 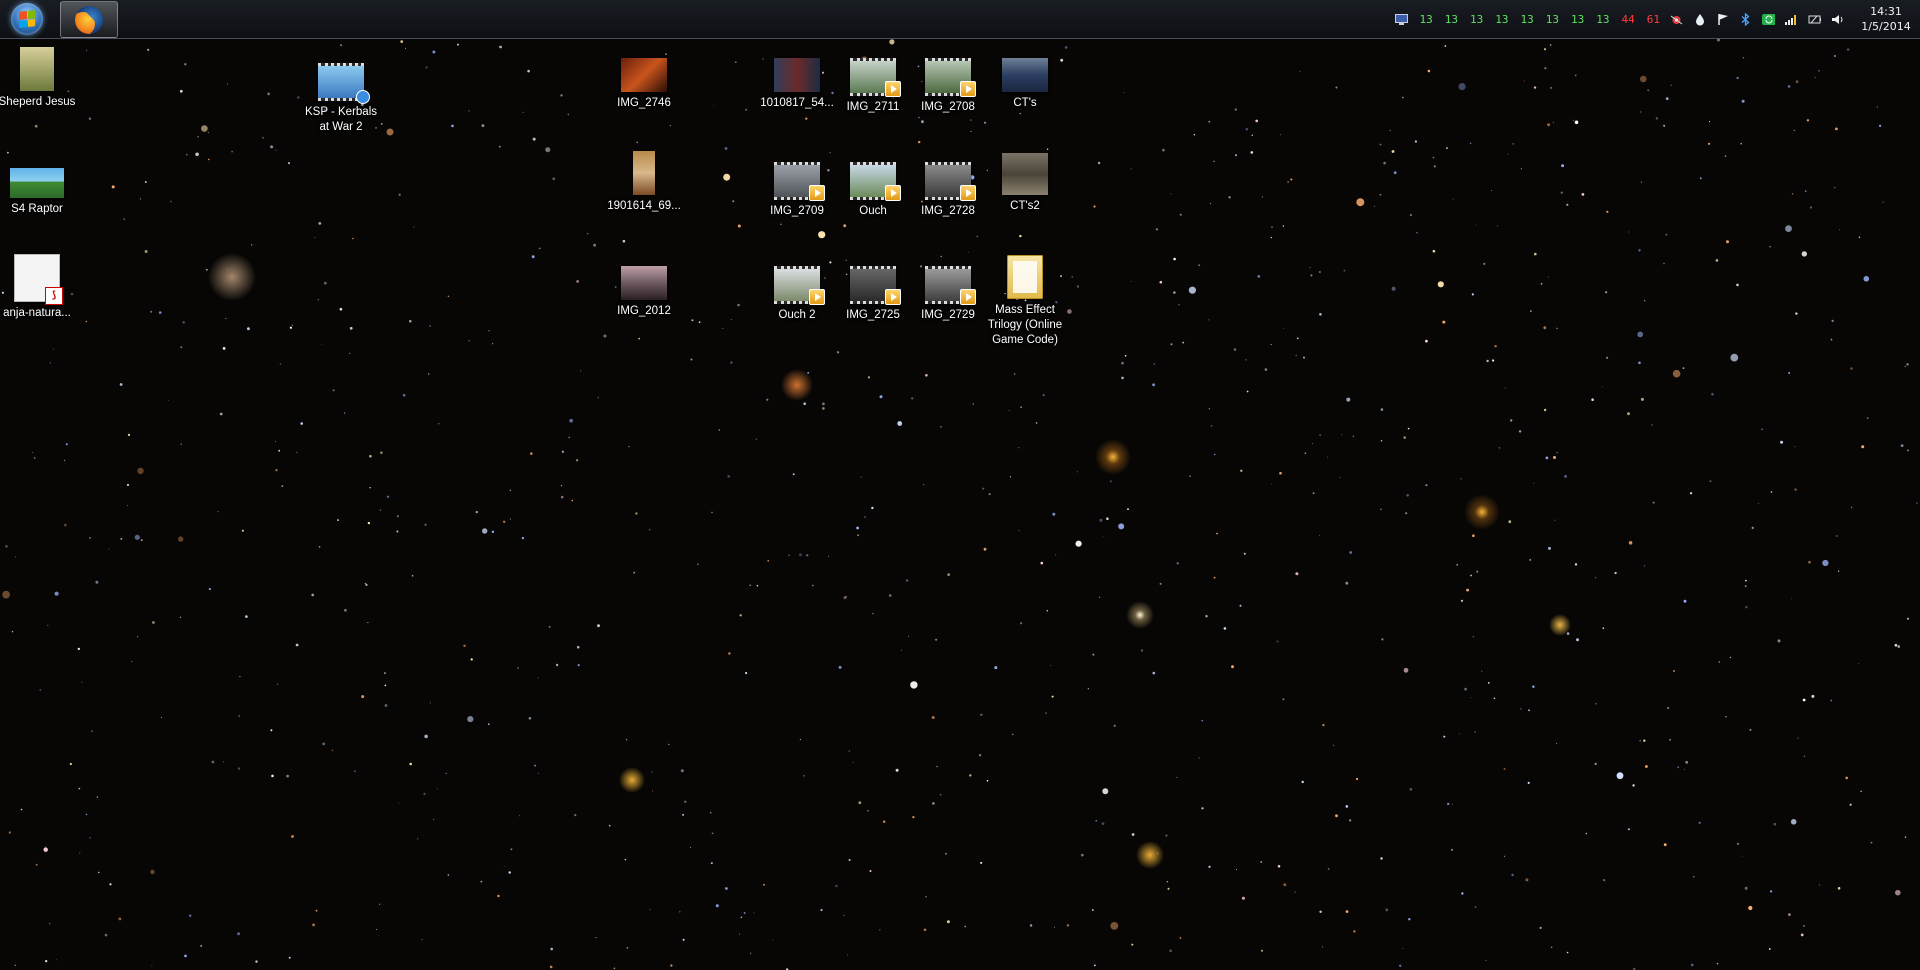 What do you see at coordinates (873, 86) in the screenshot?
I see `desktop-icon-img-2711: IMG_2711` at bounding box center [873, 86].